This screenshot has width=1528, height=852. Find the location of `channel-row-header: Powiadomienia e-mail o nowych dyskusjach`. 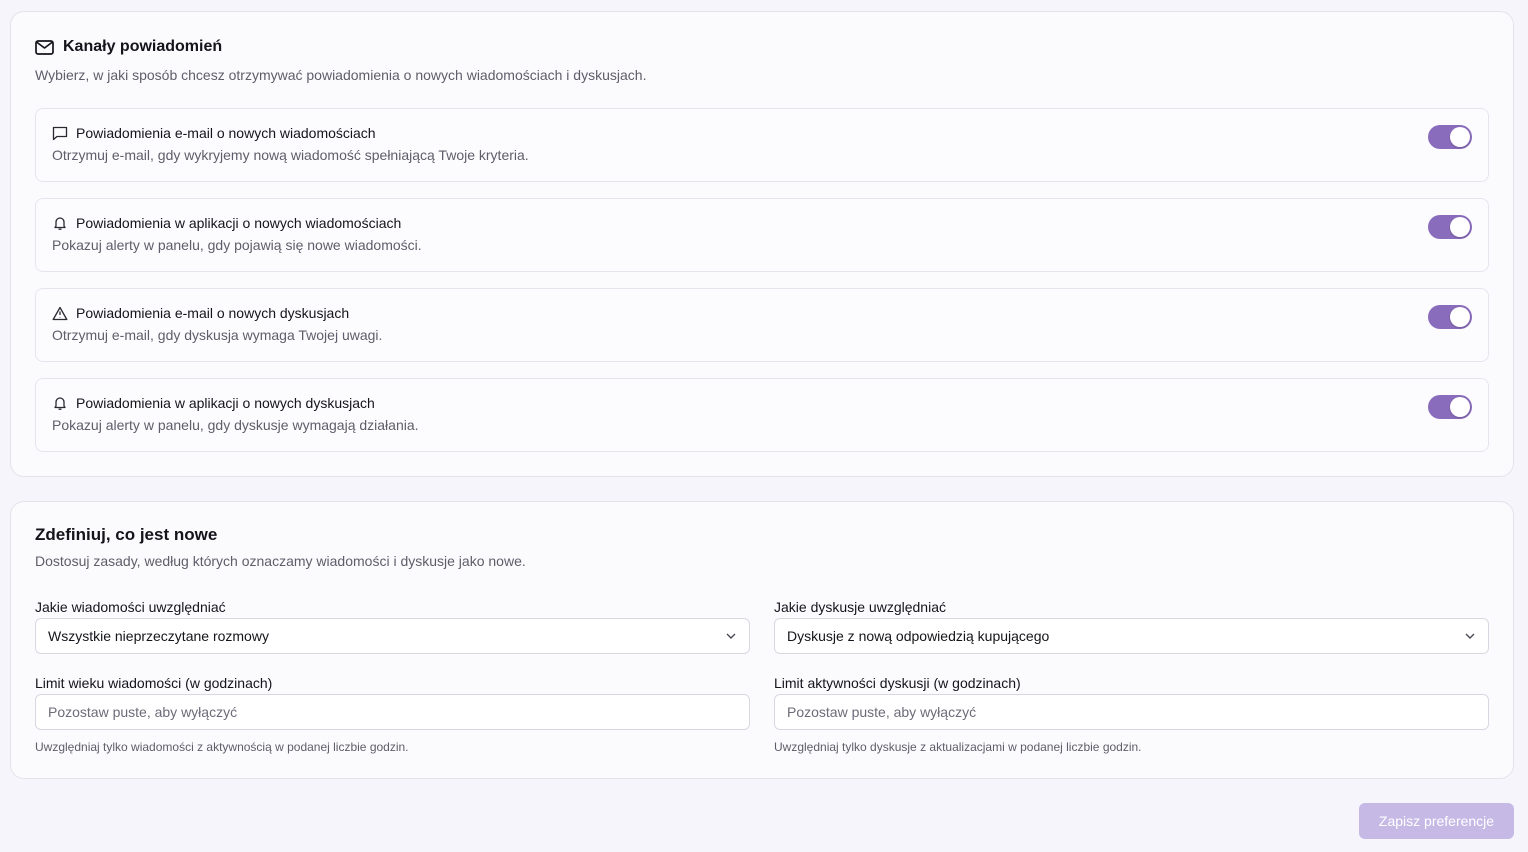

channel-row-header: Powiadomienia e-mail o nowych dyskusjach is located at coordinates (200, 313).